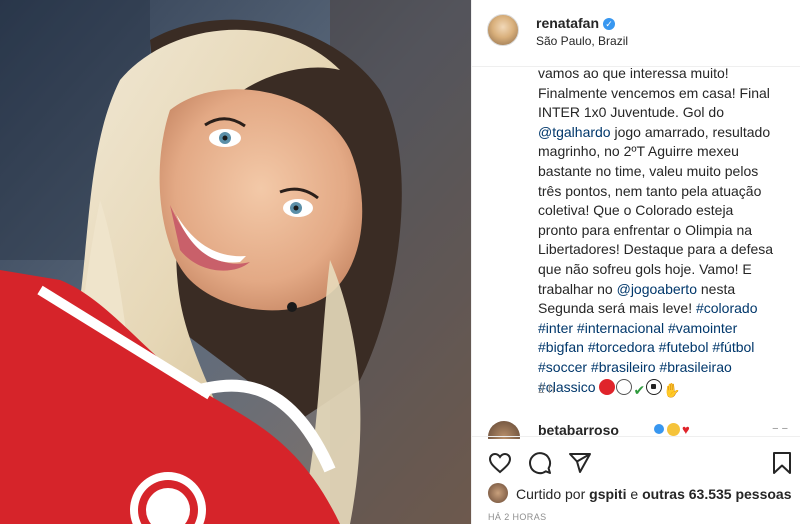 Image resolution: width=800 pixels, height=524 pixels. I want to click on mention-link: @jogoaberto, so click(657, 289).